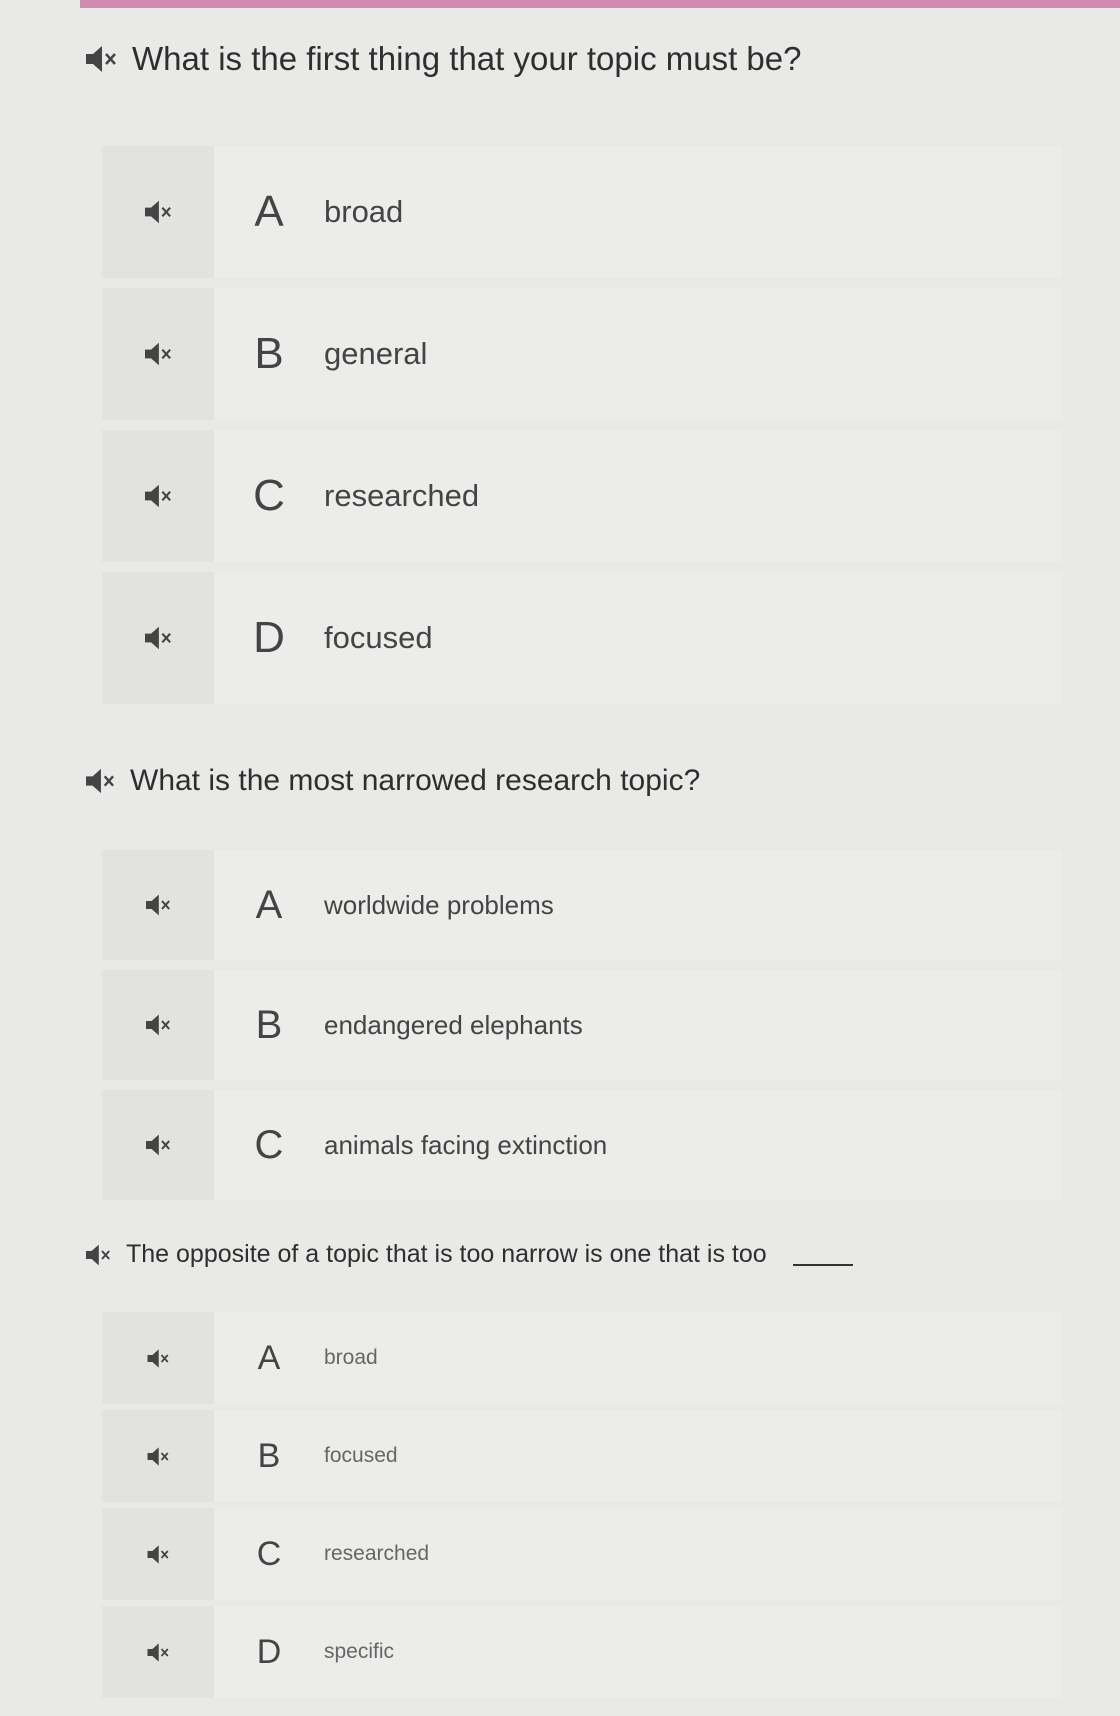 This screenshot has height=1716, width=1120. I want to click on option-d: D focused, so click(582, 638).